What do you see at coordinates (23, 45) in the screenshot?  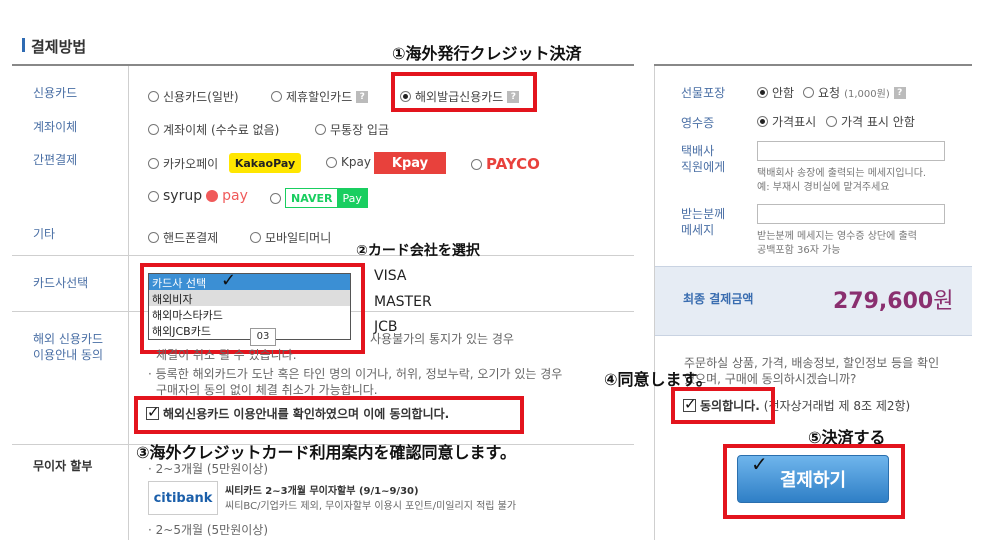 I see `section-marker` at bounding box center [23, 45].